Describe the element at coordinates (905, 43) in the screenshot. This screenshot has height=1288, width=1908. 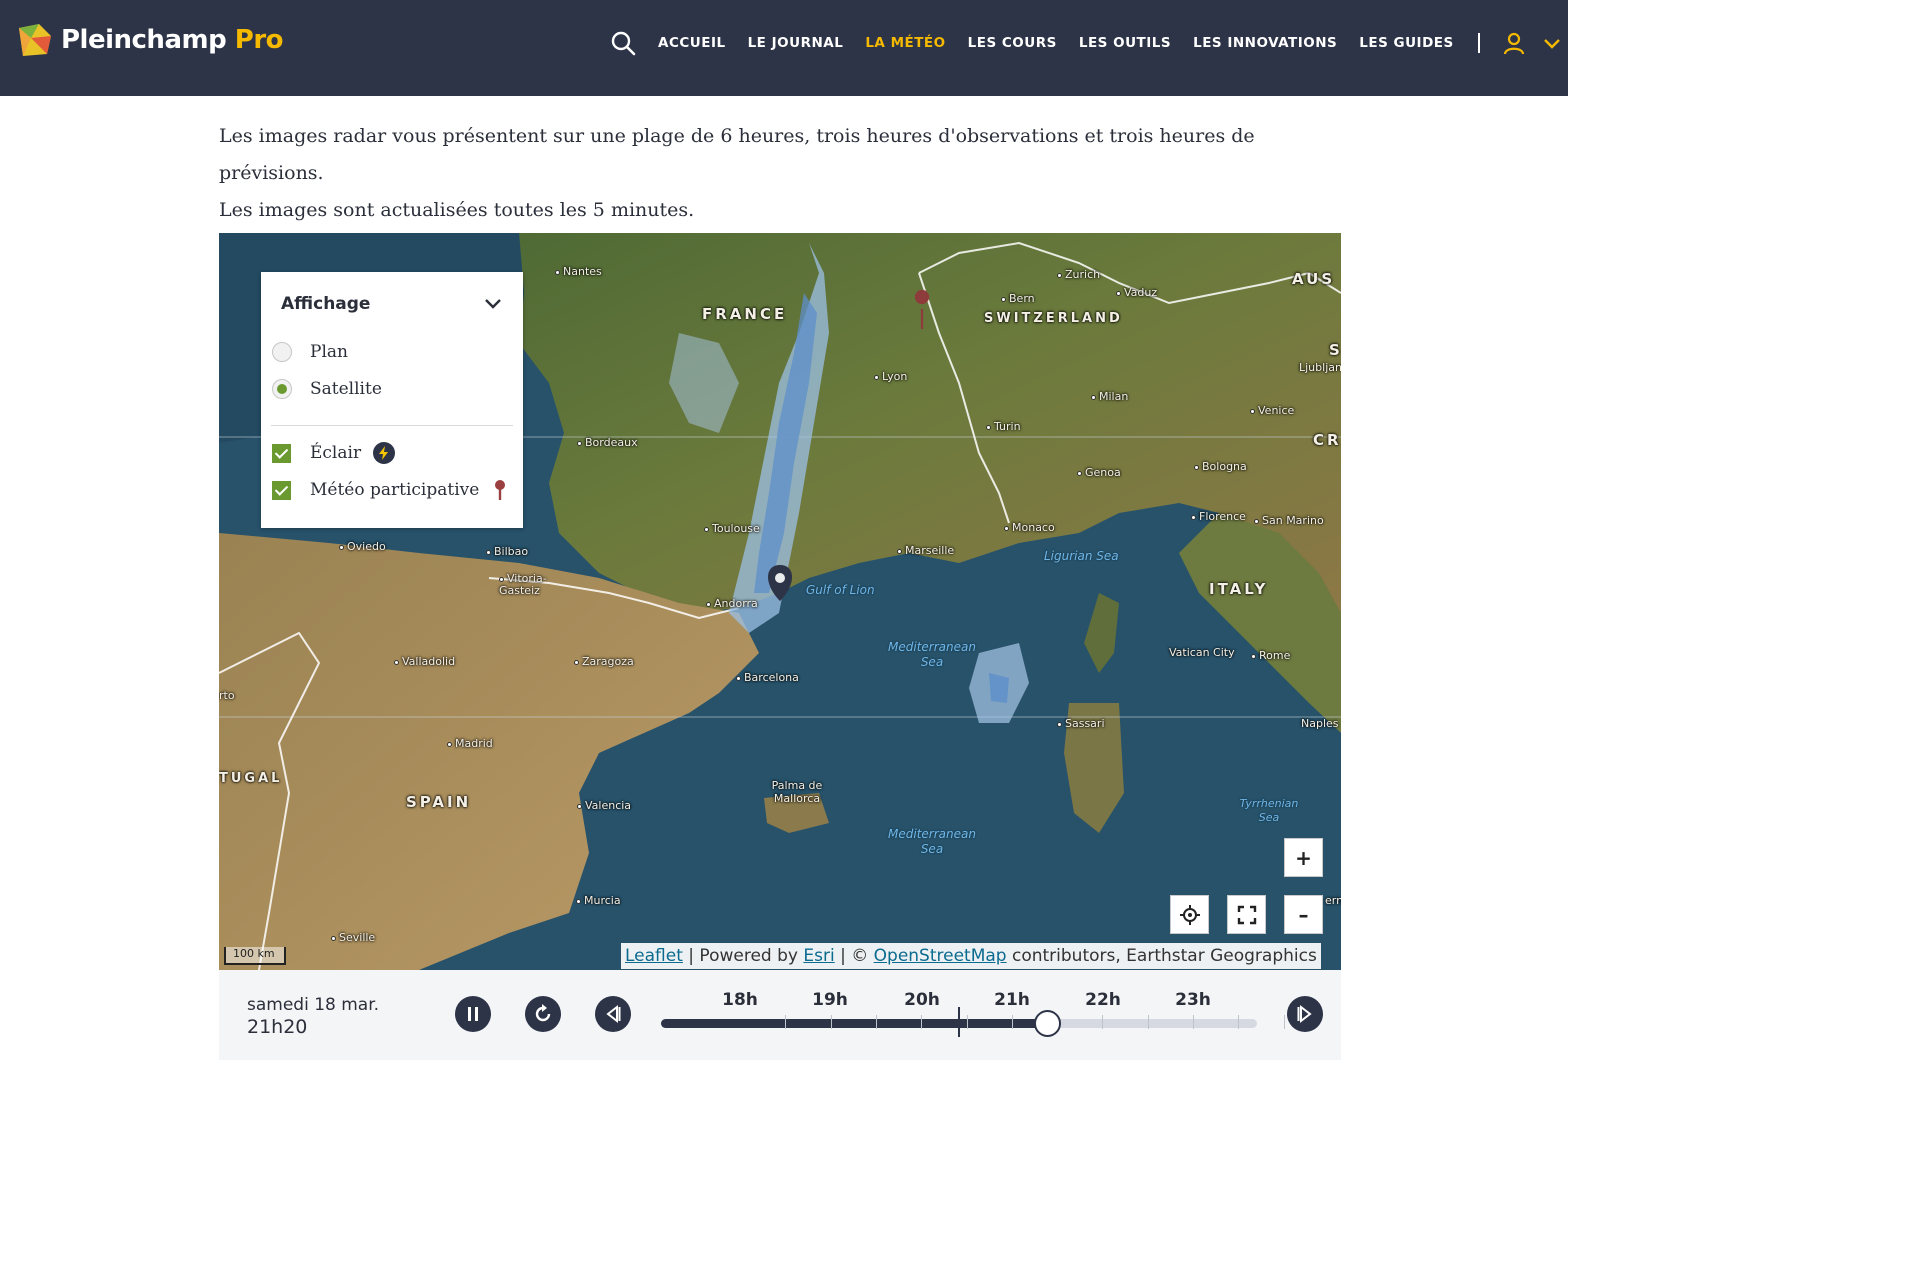
I see `nav-la-meteo: LA MÉTÉO` at that location.